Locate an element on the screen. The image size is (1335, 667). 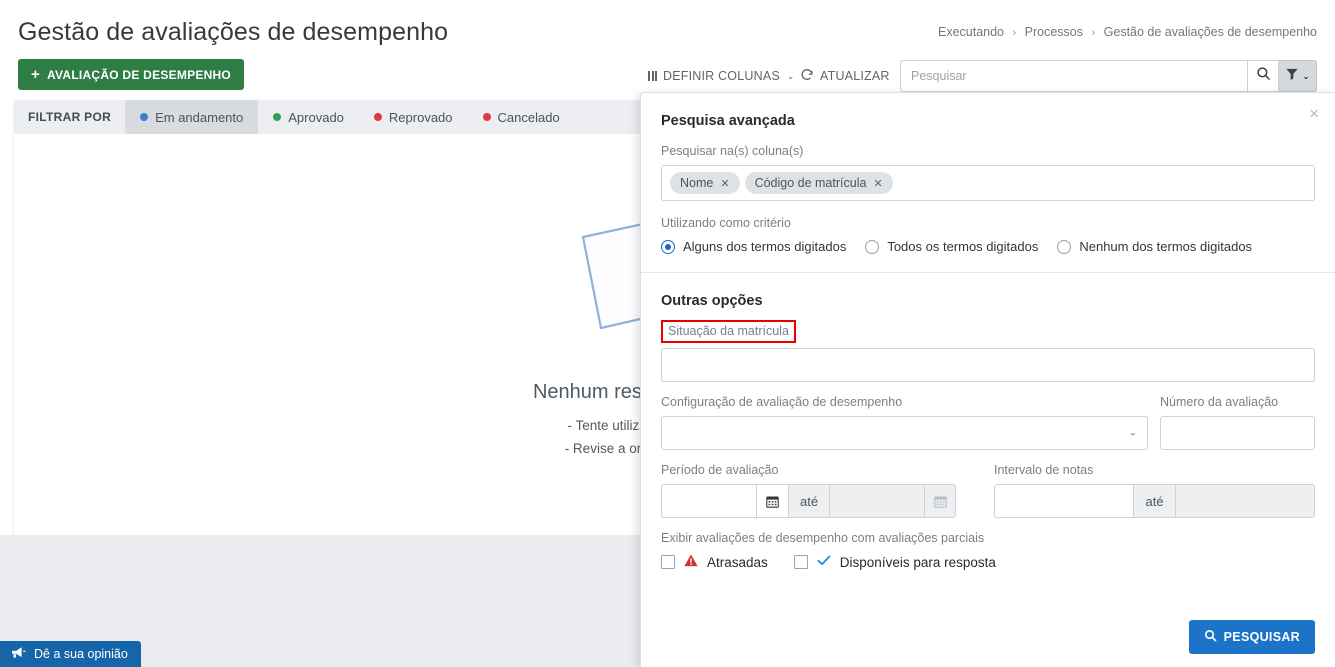
breadcrumb-item-processos: Processos is located at coordinates (1054, 32).